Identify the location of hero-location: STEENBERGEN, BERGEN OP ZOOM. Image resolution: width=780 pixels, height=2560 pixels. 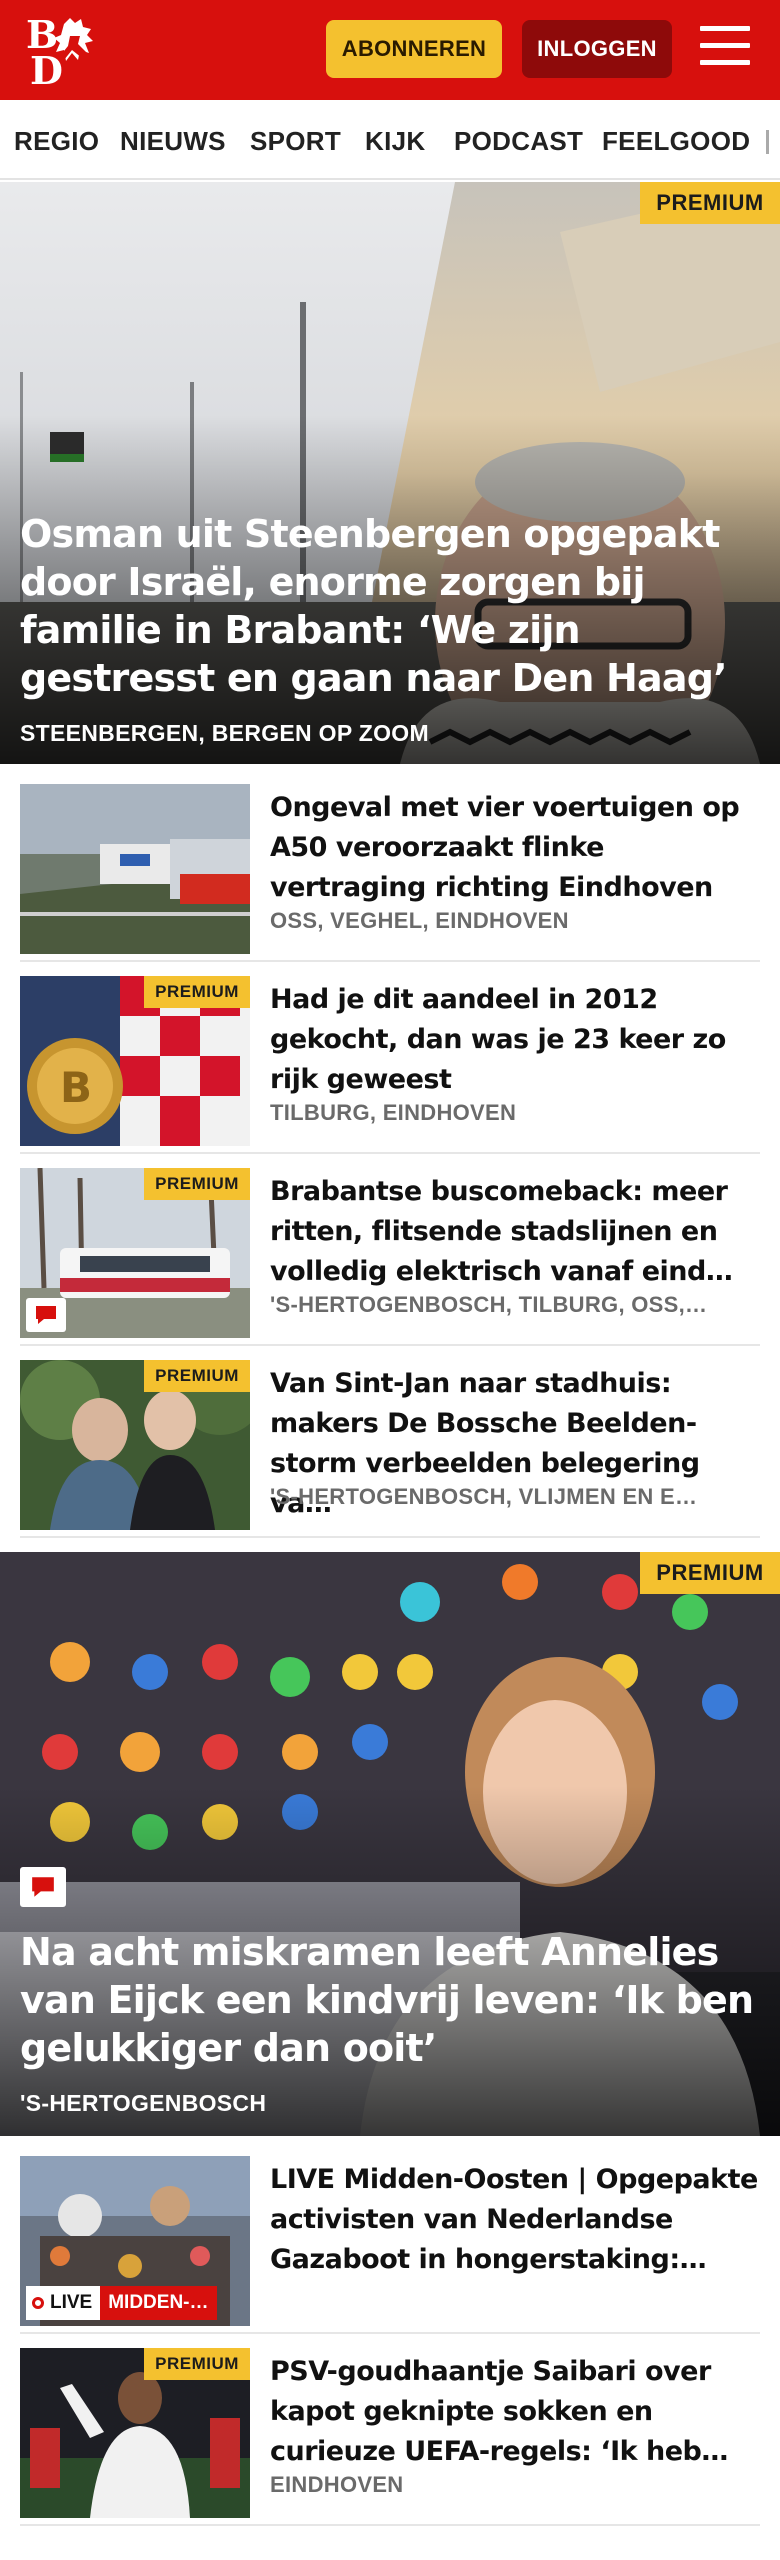
(224, 733).